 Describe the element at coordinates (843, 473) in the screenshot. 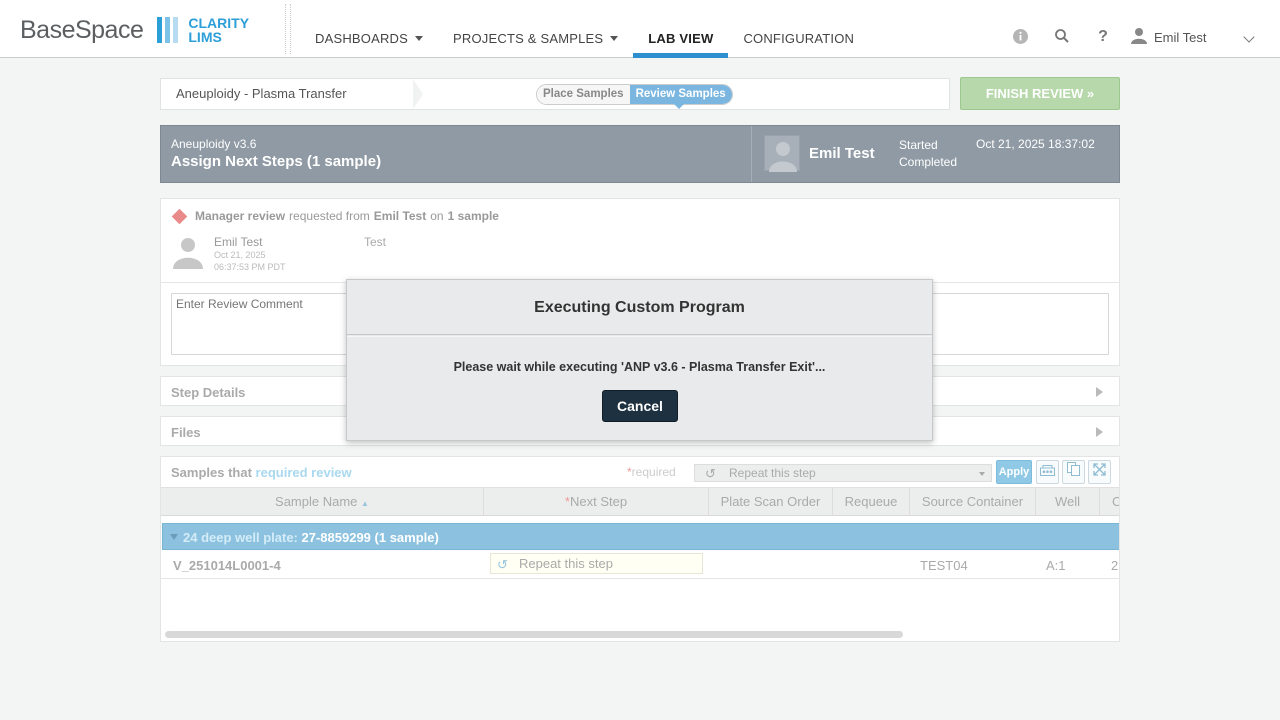

I see `bulk-next-step-select: ↺ Repeat this step` at that location.